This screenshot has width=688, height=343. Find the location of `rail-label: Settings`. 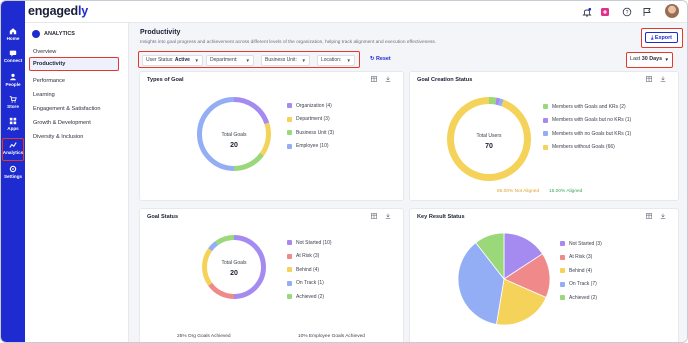

rail-label: Settings is located at coordinates (13, 176).